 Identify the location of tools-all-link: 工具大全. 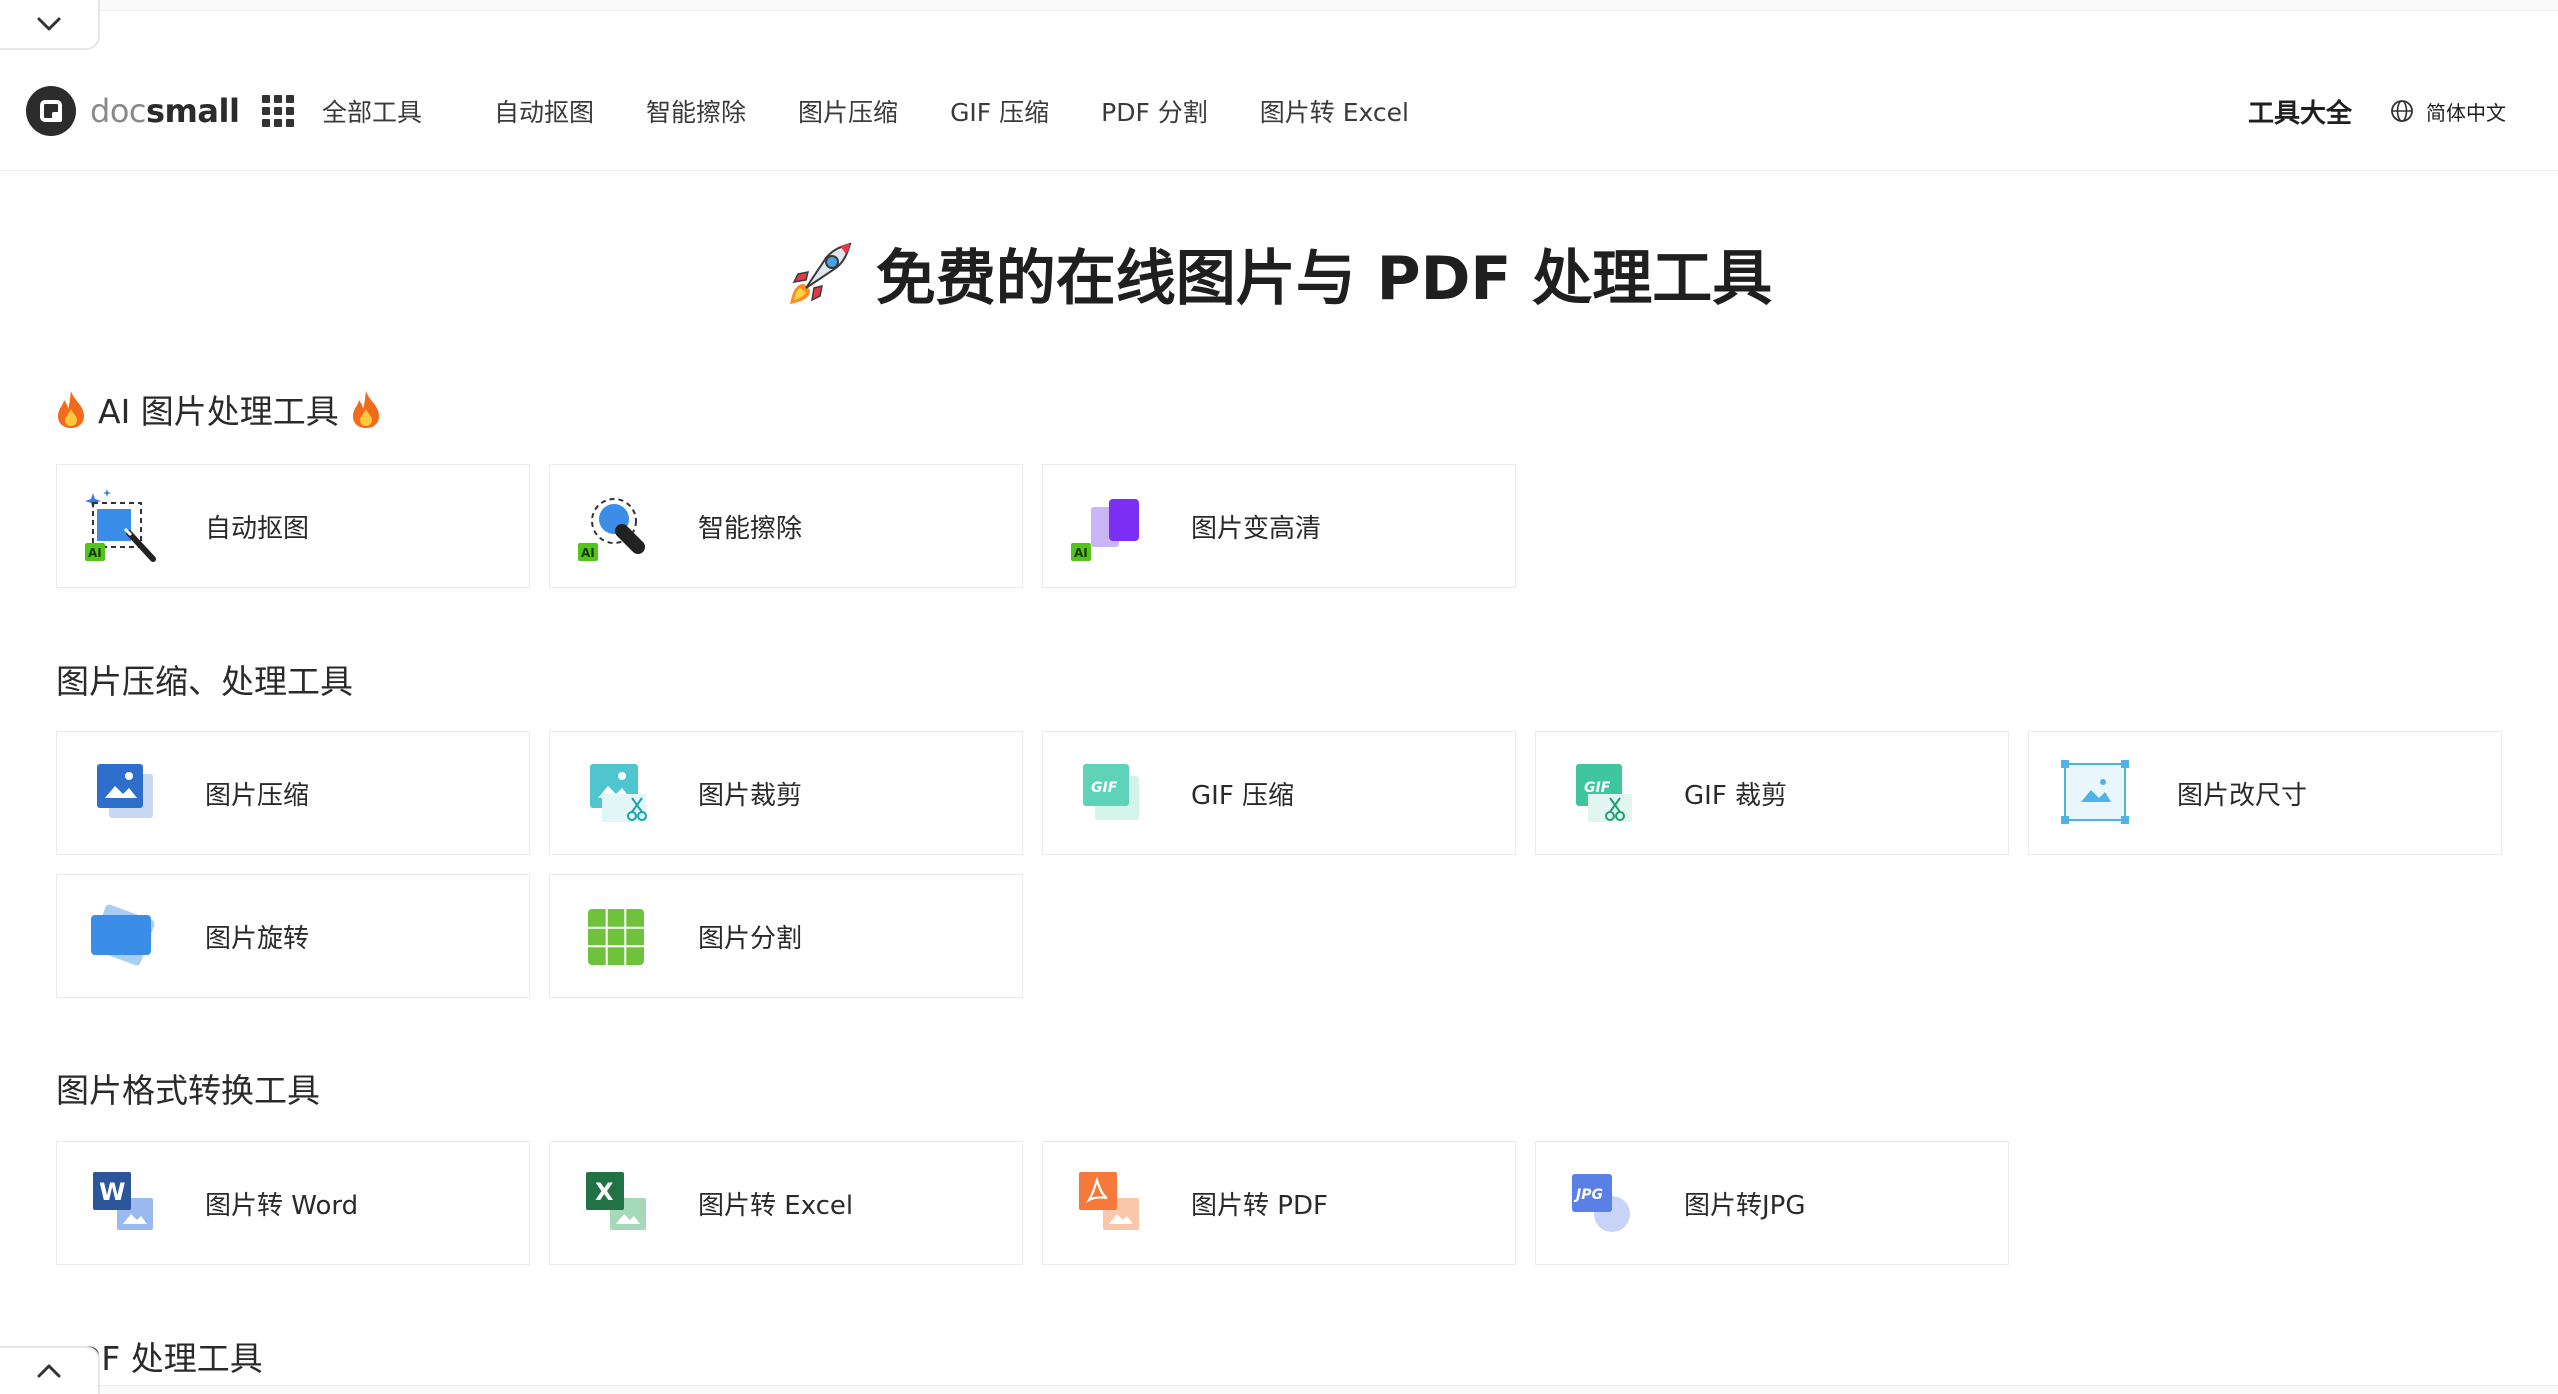
(2300, 111).